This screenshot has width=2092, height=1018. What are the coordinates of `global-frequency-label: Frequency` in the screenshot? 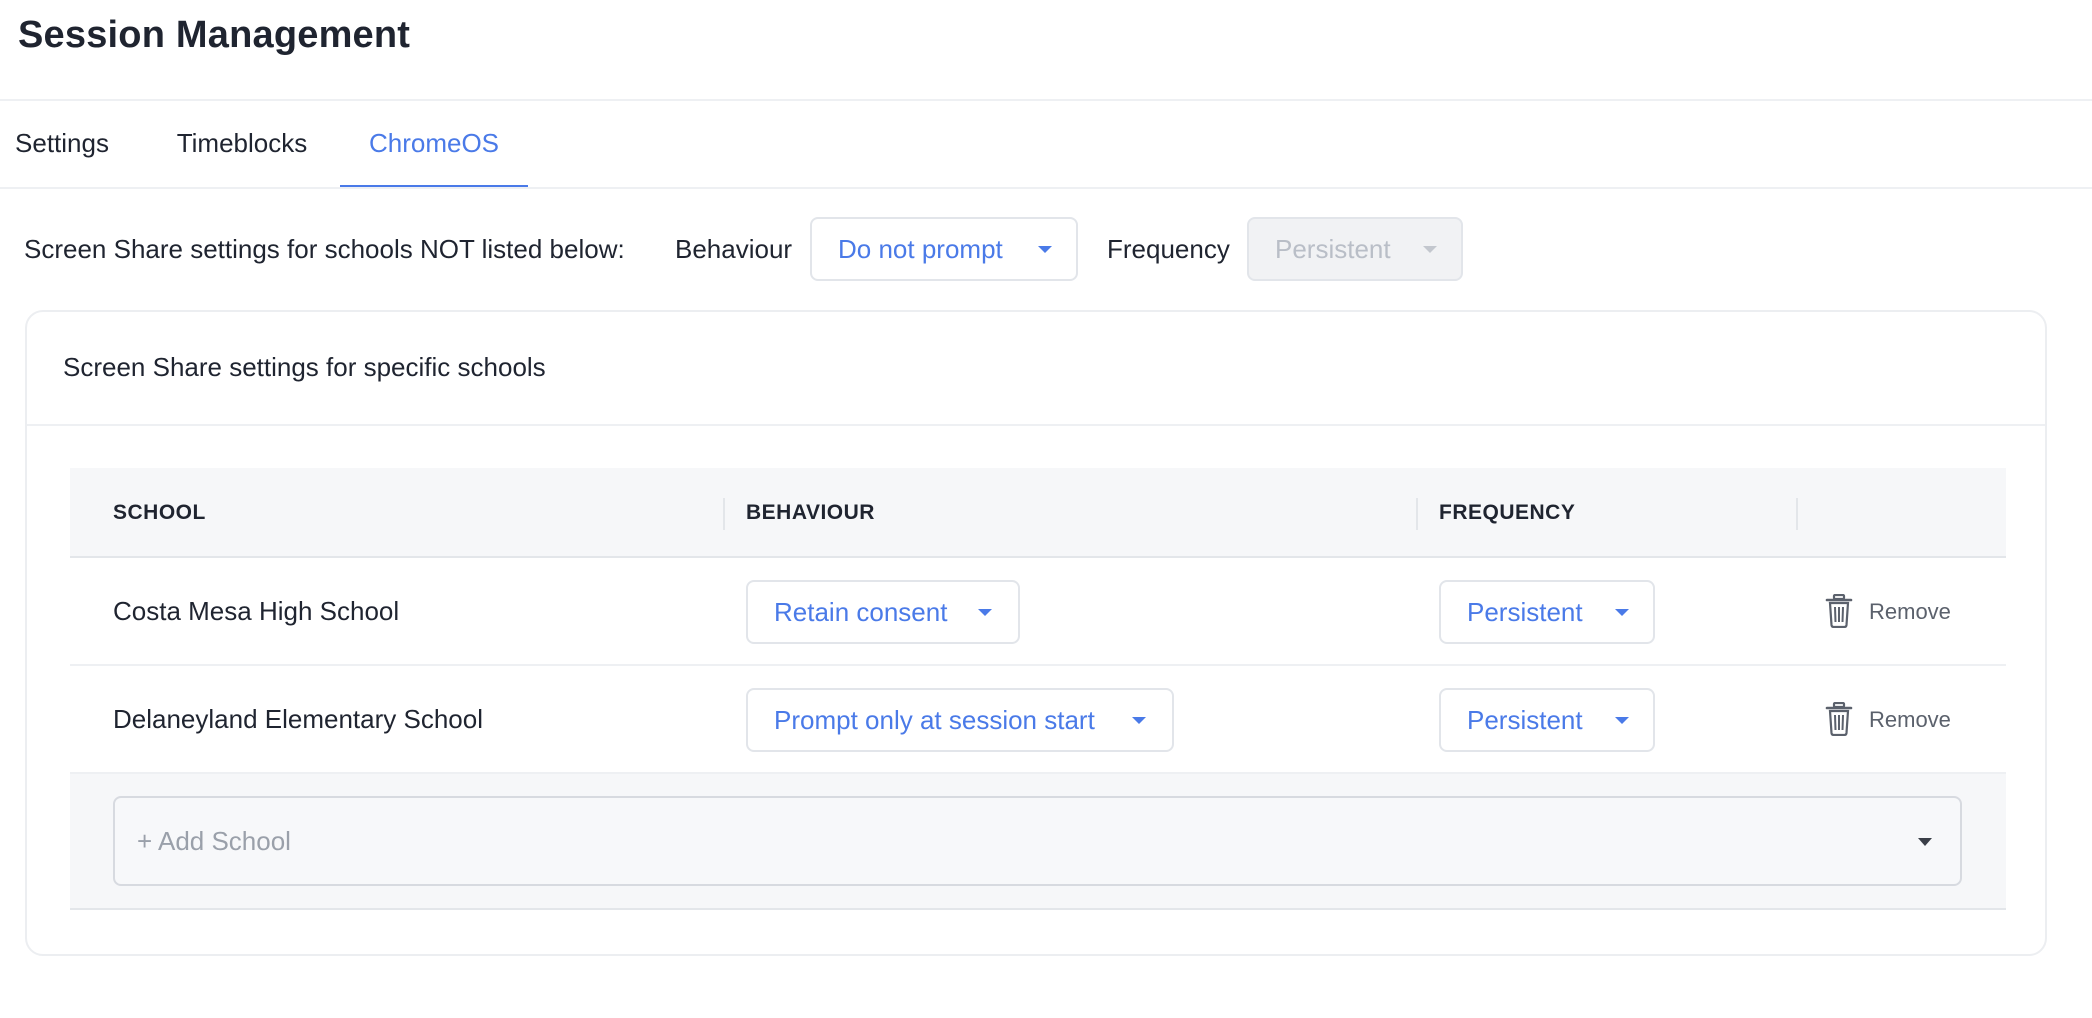 It's located at (1168, 249).